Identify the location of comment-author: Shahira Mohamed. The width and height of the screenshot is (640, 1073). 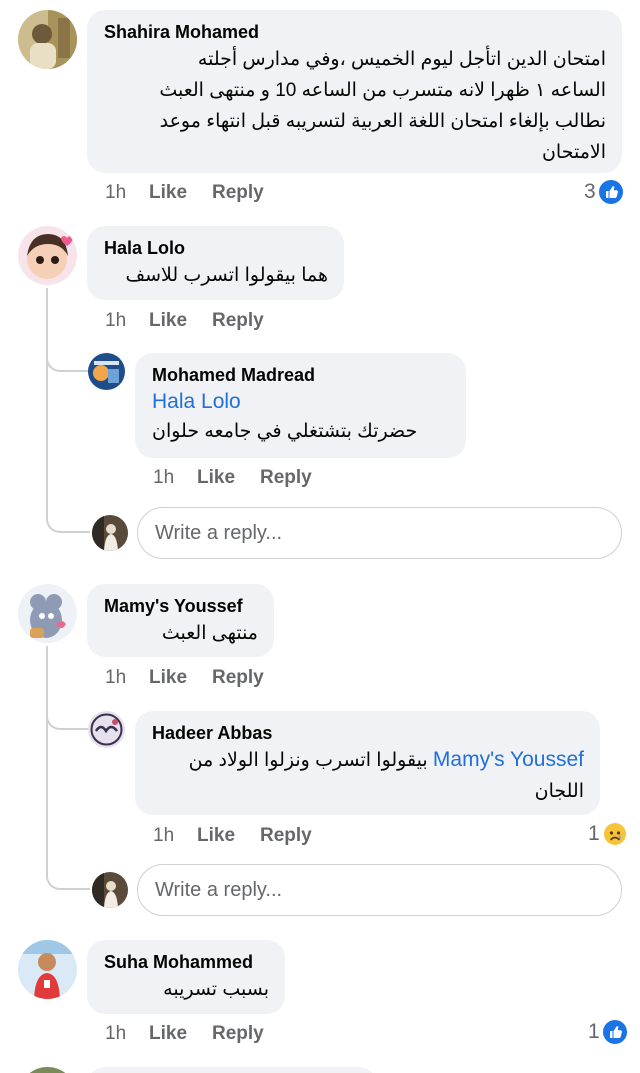
(355, 32).